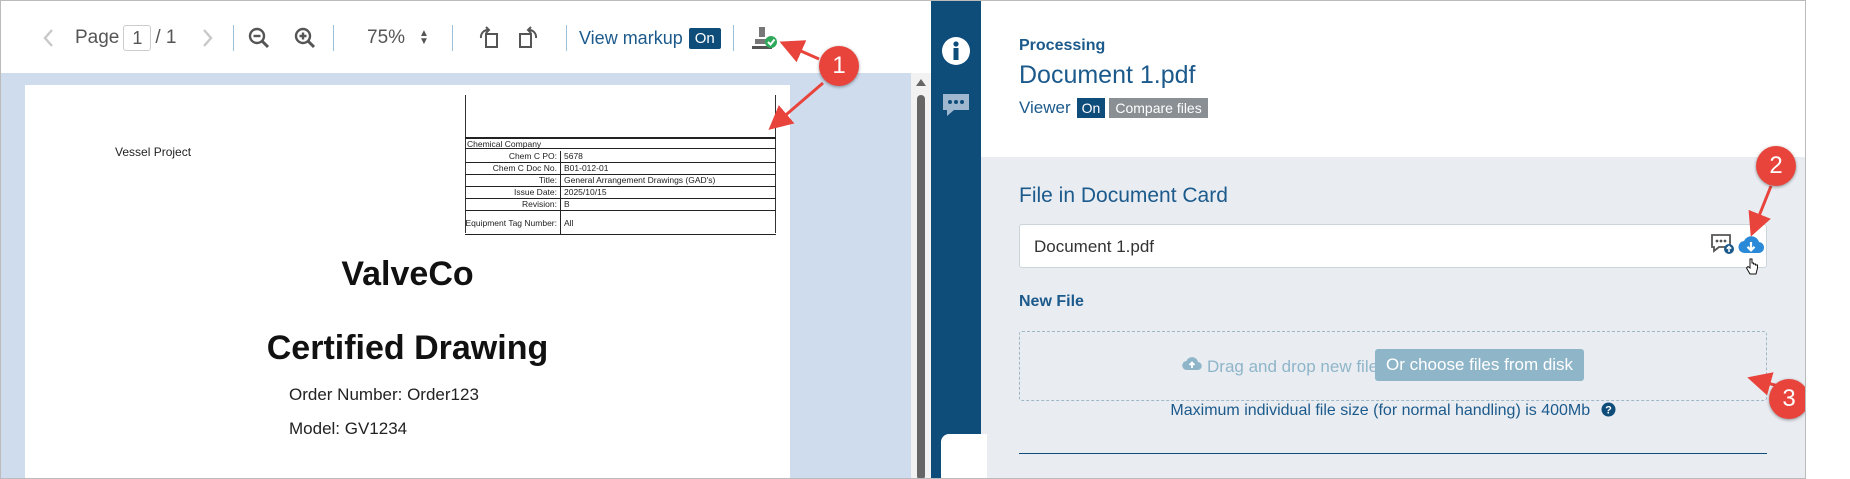  I want to click on callout-1: 1, so click(839, 66).